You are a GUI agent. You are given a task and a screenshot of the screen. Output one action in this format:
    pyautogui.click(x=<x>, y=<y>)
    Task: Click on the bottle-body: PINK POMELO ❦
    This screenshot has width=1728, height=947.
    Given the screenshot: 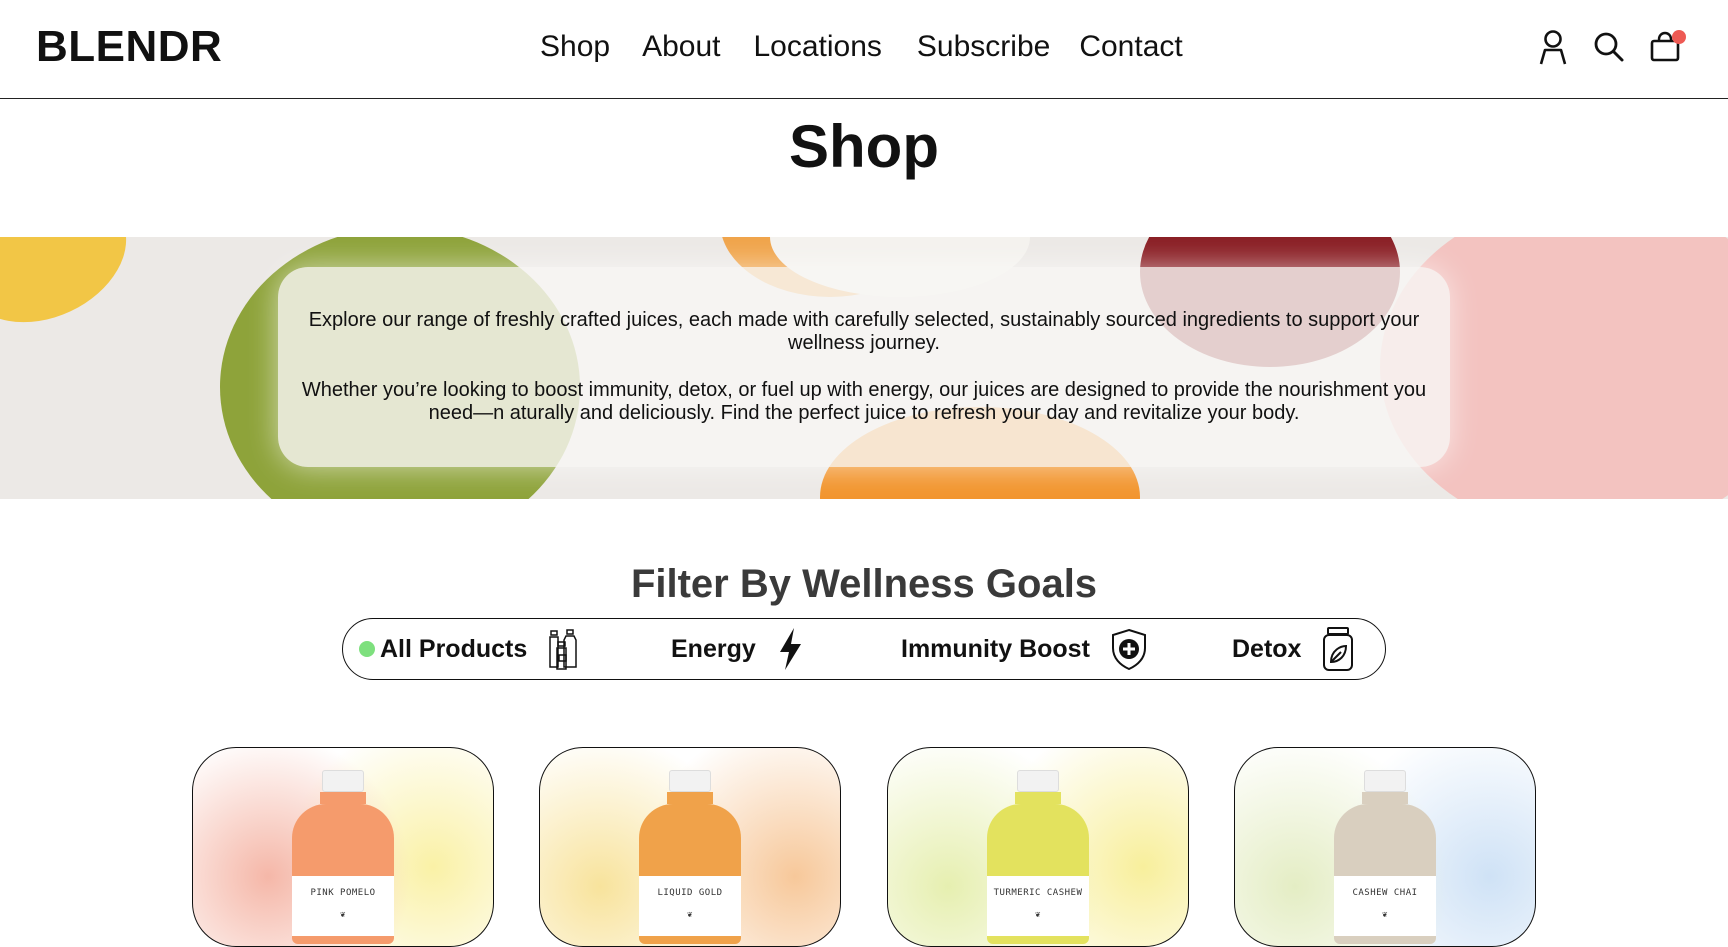 What is the action you would take?
    pyautogui.click(x=343, y=874)
    